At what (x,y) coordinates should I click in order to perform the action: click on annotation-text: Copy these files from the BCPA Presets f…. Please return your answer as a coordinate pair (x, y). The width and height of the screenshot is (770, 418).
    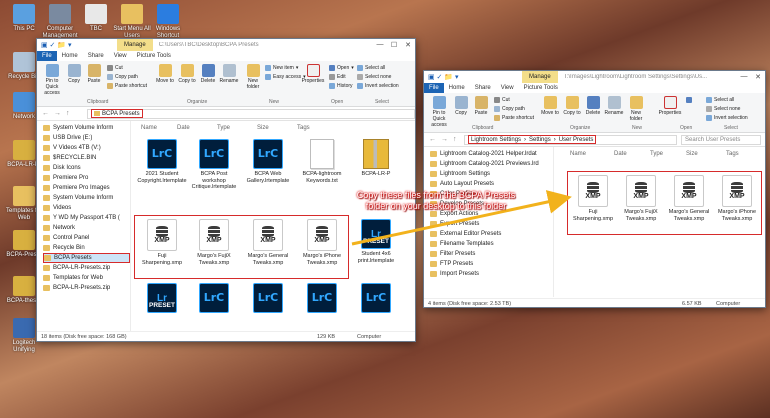
    Looking at the image, I should click on (436, 200).